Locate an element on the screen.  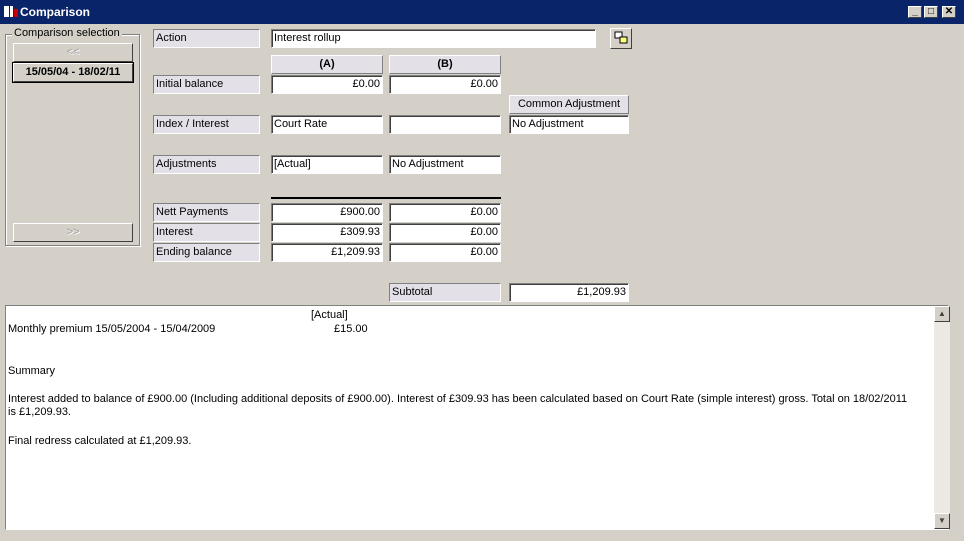
totals-separator is located at coordinates (386, 198).